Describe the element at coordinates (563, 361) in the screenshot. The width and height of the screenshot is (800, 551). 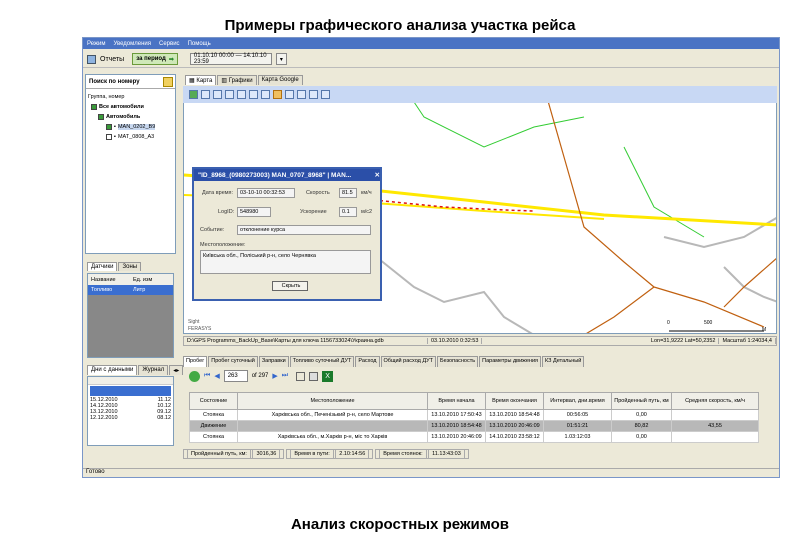
I see `tab-kz-detailed: КЗ Детальный` at that location.